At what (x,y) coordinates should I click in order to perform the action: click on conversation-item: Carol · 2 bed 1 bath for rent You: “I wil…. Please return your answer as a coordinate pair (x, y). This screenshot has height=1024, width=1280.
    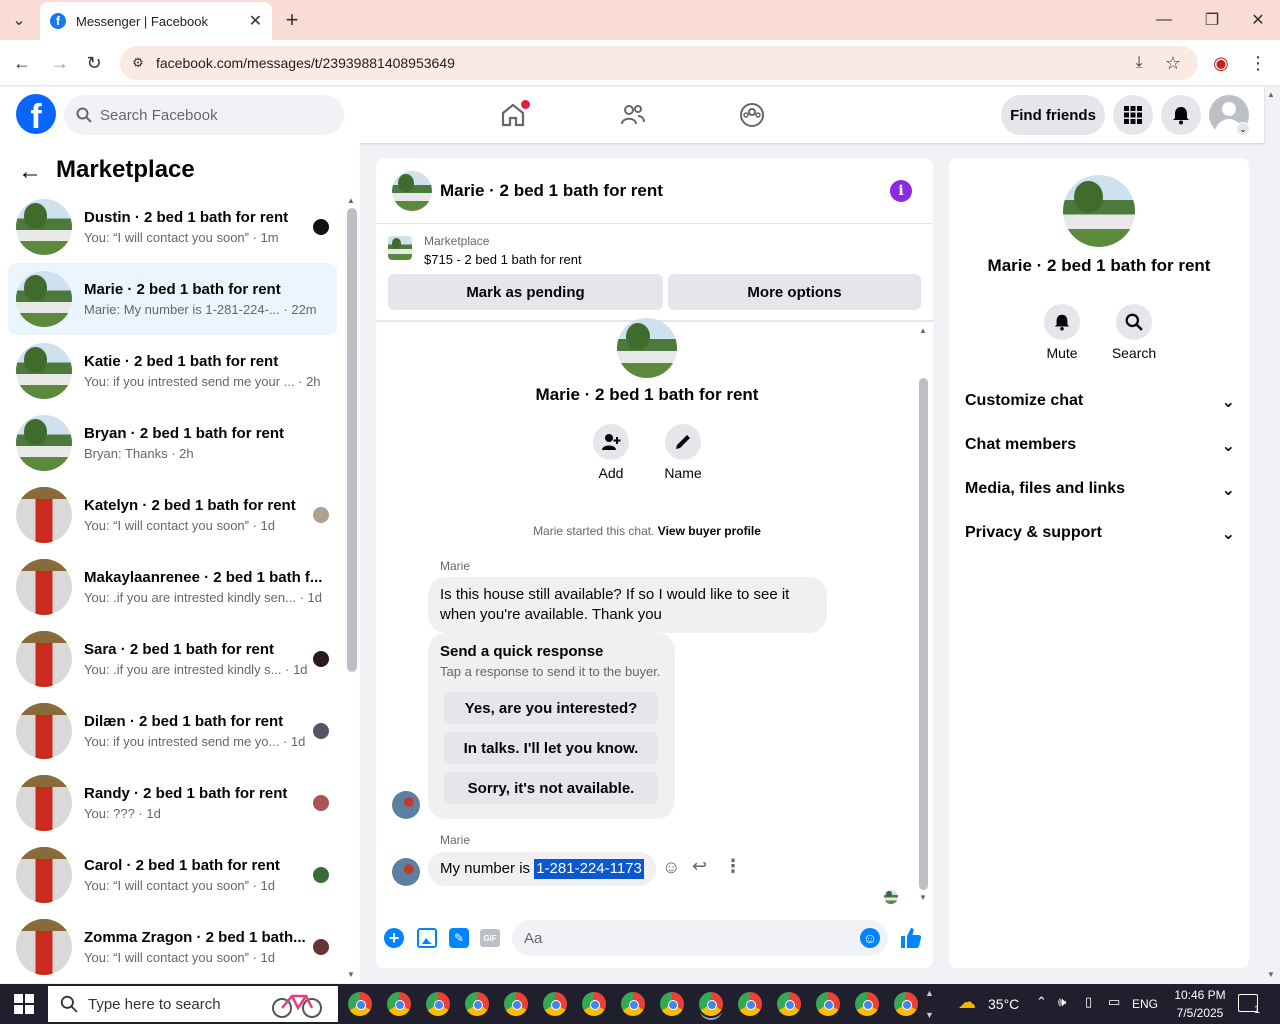
    Looking at the image, I should click on (172, 875).